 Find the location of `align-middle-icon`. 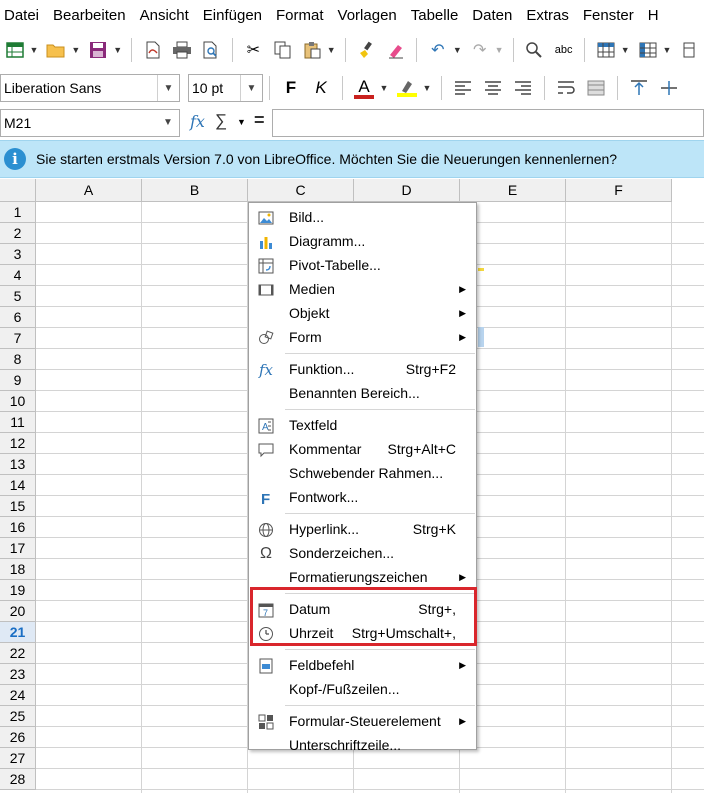

align-middle-icon is located at coordinates (669, 88).